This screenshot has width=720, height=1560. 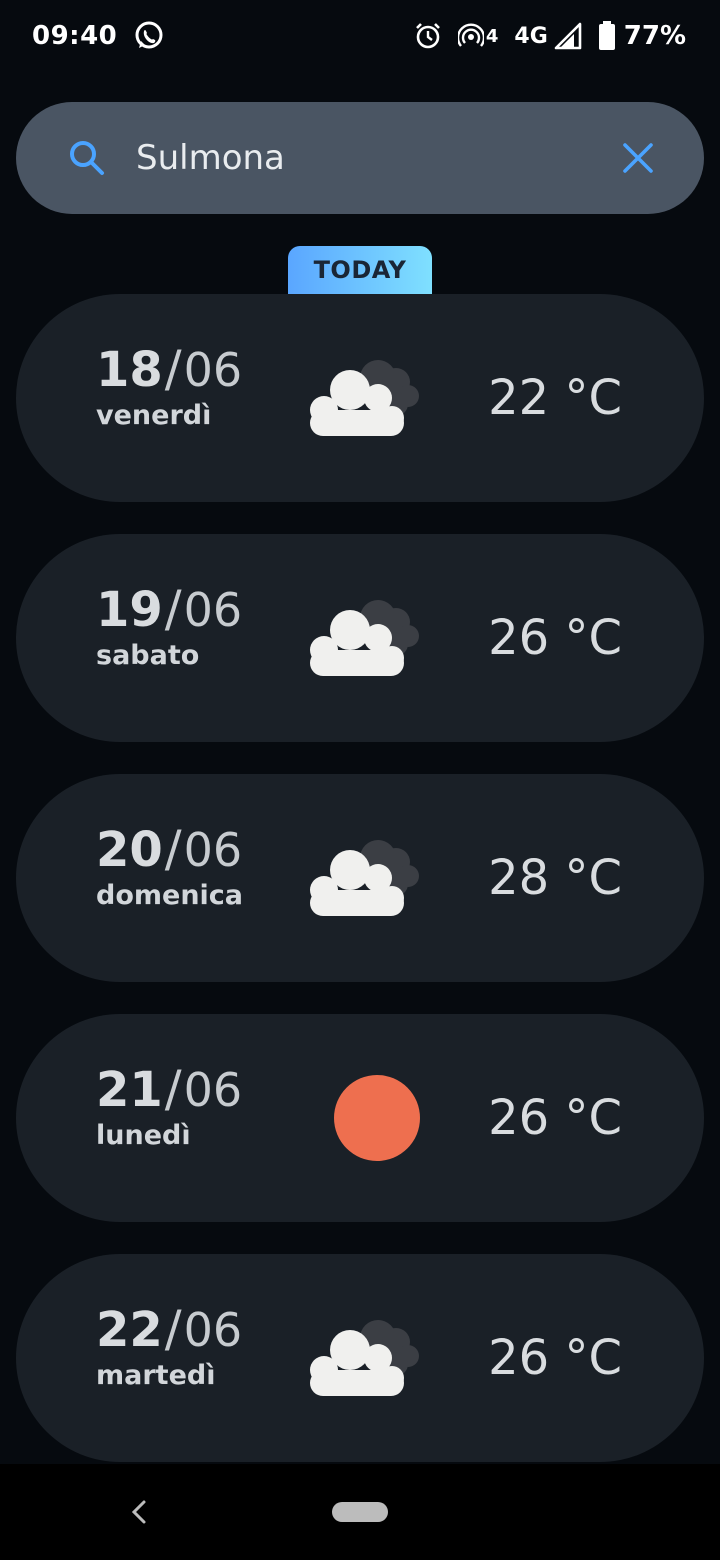 I want to click on status-bar: 09:40 4 4G 77%, so click(x=360, y=36).